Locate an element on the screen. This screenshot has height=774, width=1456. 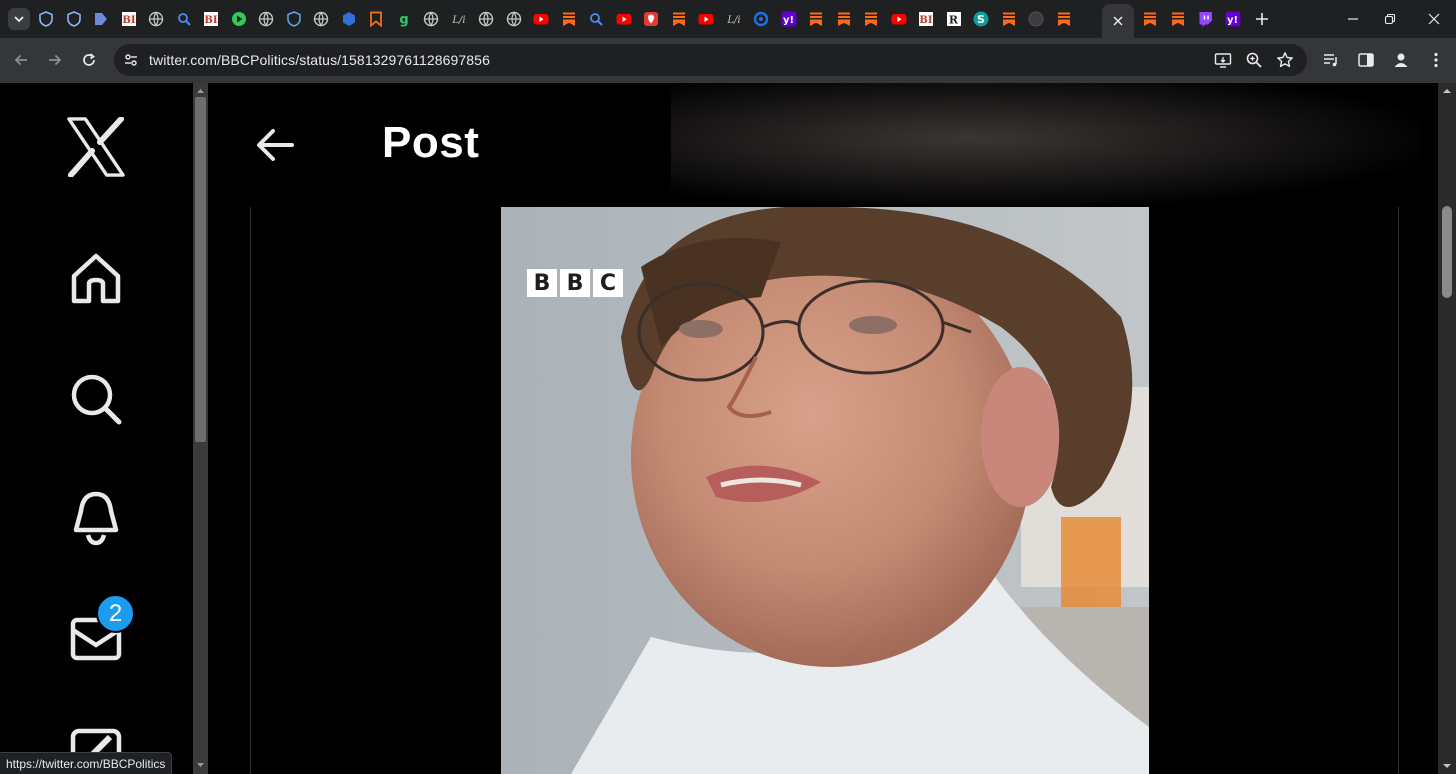
svg-text: y! is located at coordinates (1231, 20).